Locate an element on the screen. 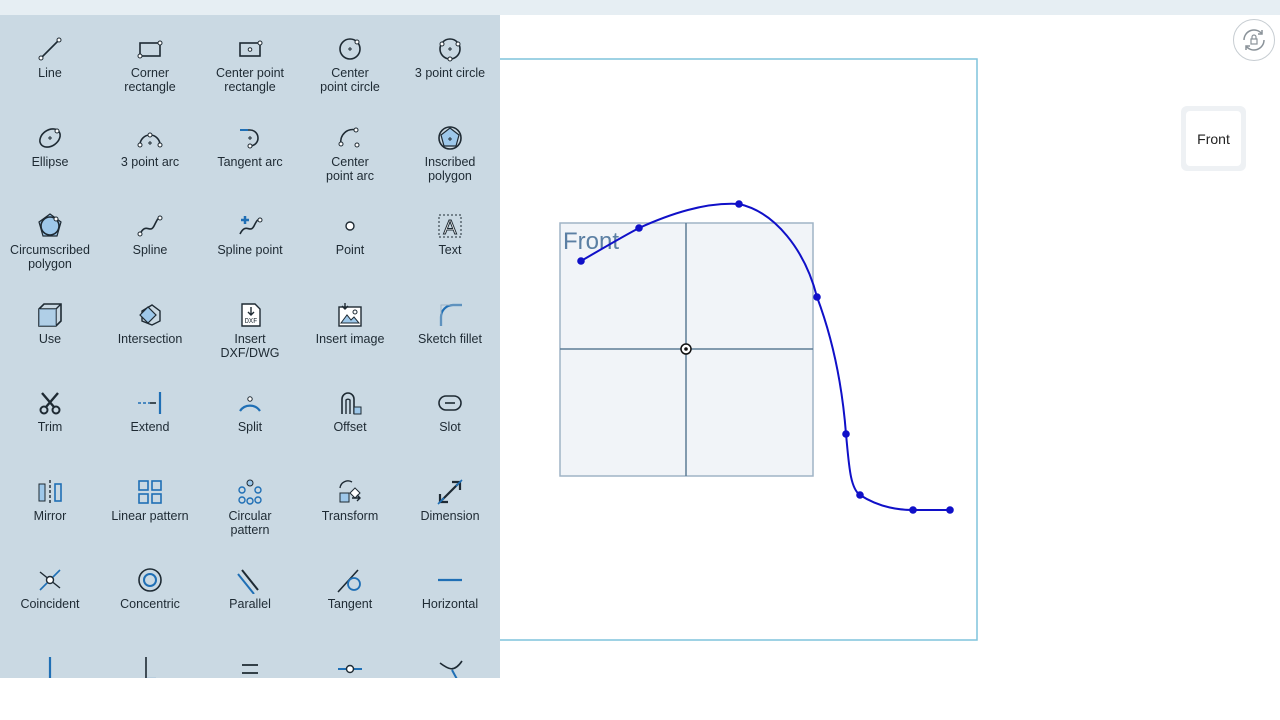 Image resolution: width=1280 pixels, height=720 pixels. tool-horizontal-button: Horizontal is located at coordinates (450, 588).